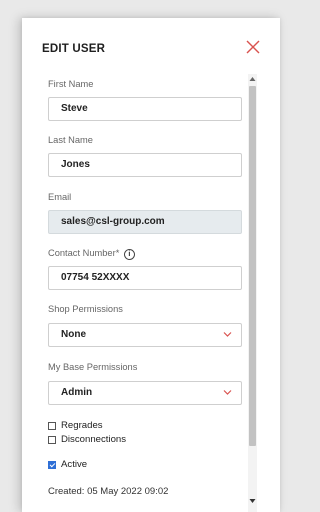 Image resolution: width=320 pixels, height=512 pixels. I want to click on scrollbar, so click(252, 293).